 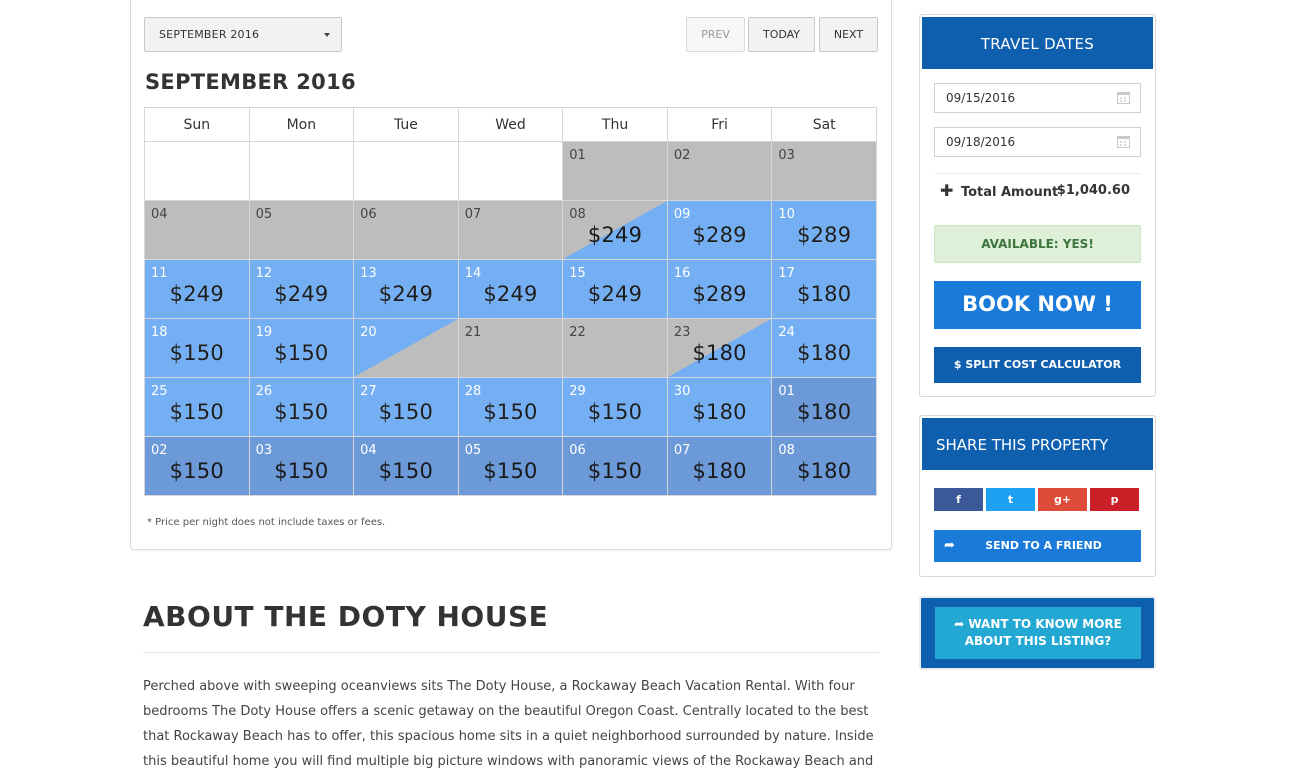 What do you see at coordinates (1010, 499) in the screenshot?
I see `twitter-share-button: t` at bounding box center [1010, 499].